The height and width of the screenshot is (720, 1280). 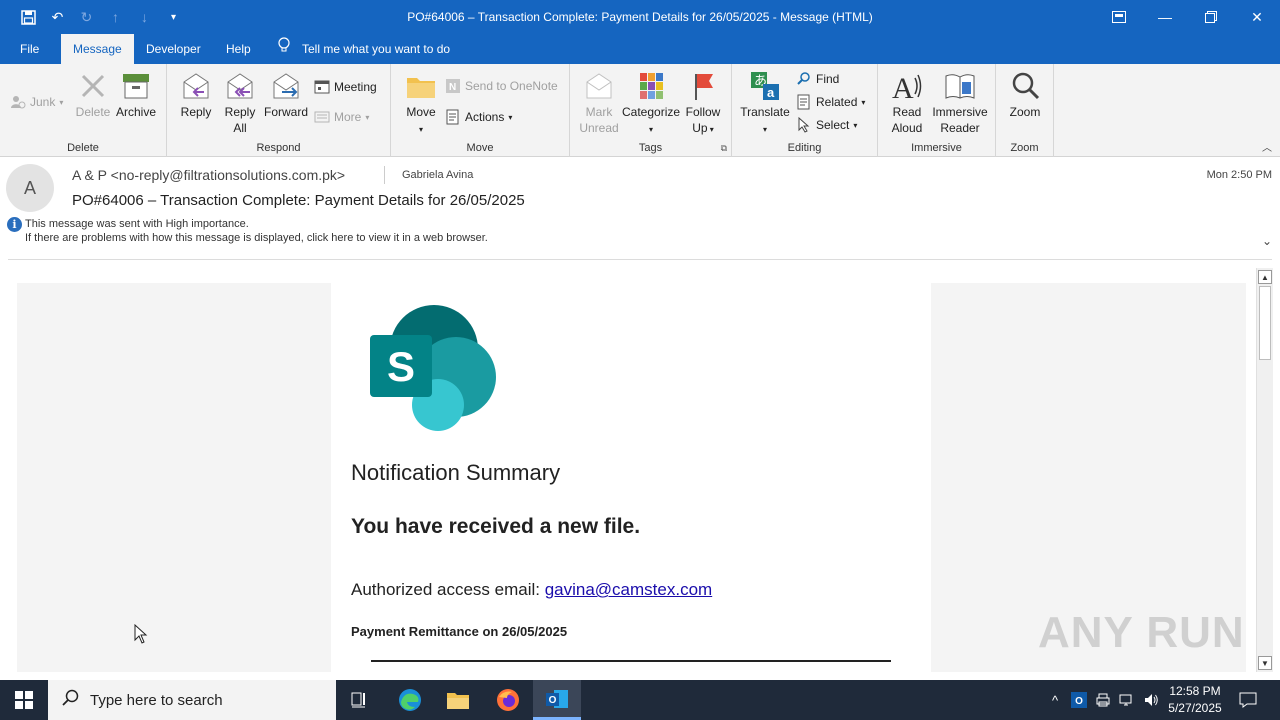 What do you see at coordinates (238, 49) in the screenshot?
I see `tab-help: Help` at bounding box center [238, 49].